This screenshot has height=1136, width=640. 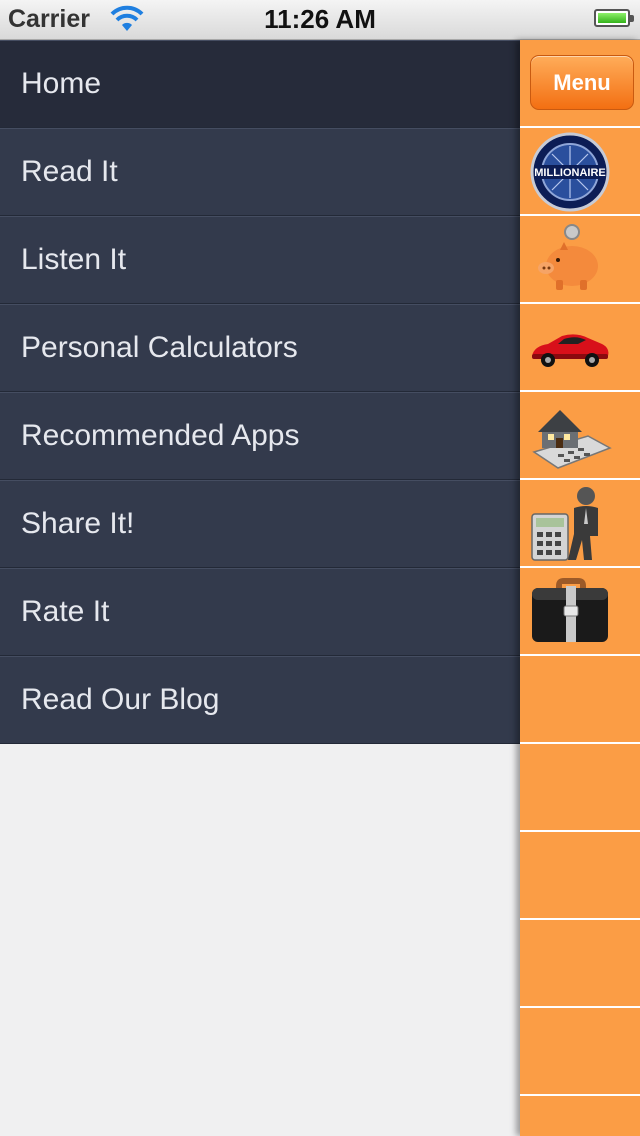 I want to click on menu-item-label: Share It!, so click(x=78, y=523).